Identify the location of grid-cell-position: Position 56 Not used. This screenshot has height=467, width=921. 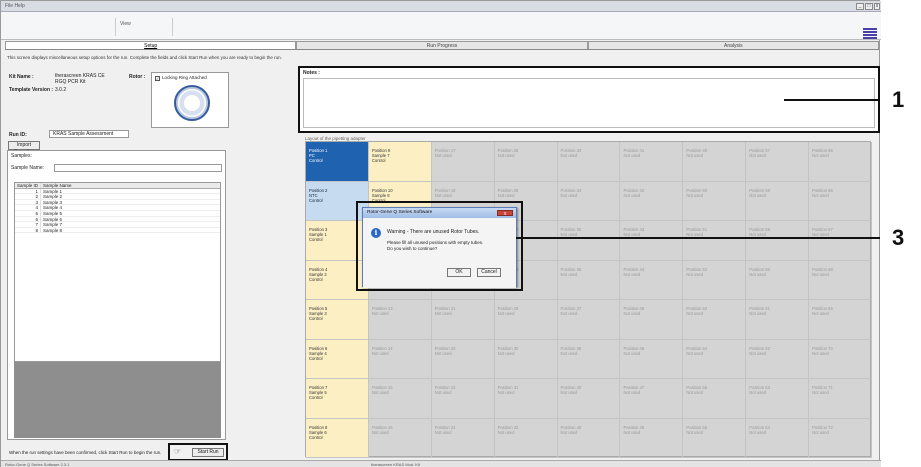
(715, 438).